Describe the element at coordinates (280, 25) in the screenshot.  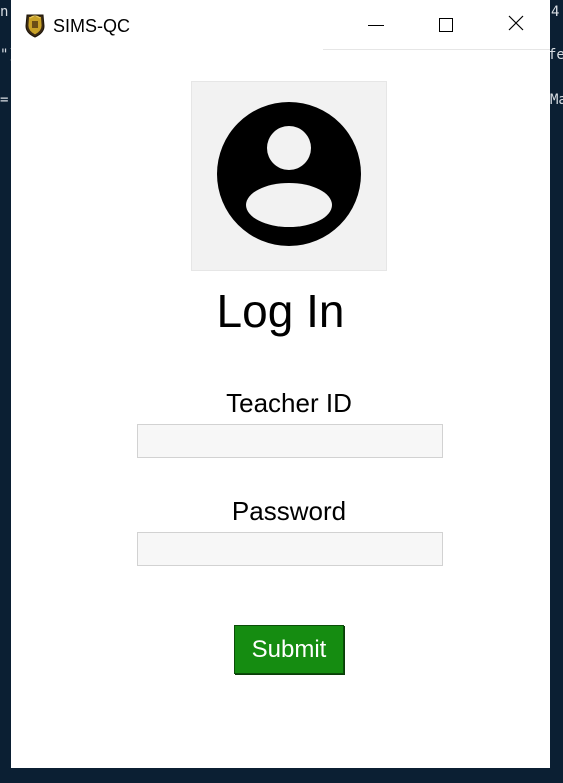
I see `title-bar: SIMS-QC` at that location.